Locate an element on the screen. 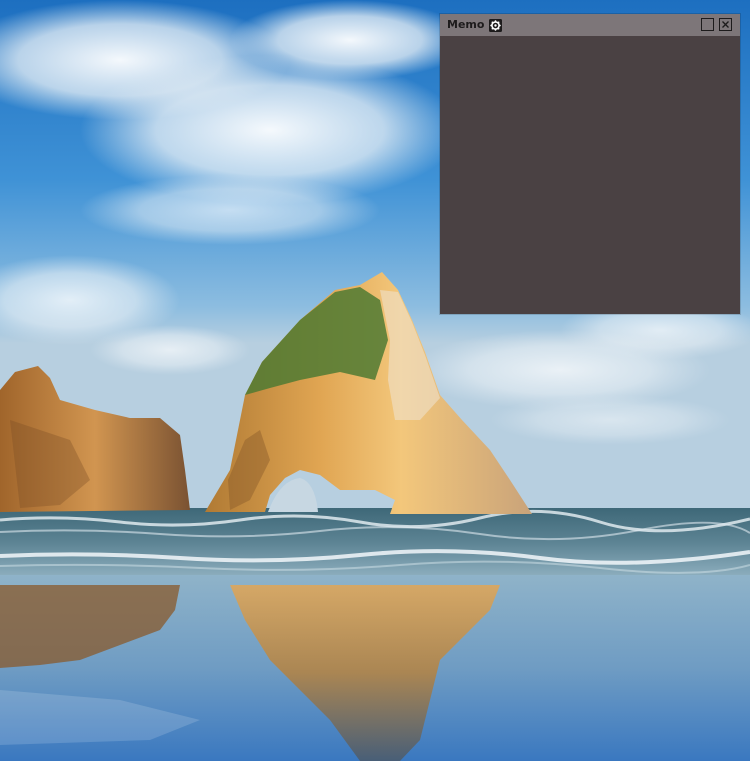  gear-icon is located at coordinates (496, 25).